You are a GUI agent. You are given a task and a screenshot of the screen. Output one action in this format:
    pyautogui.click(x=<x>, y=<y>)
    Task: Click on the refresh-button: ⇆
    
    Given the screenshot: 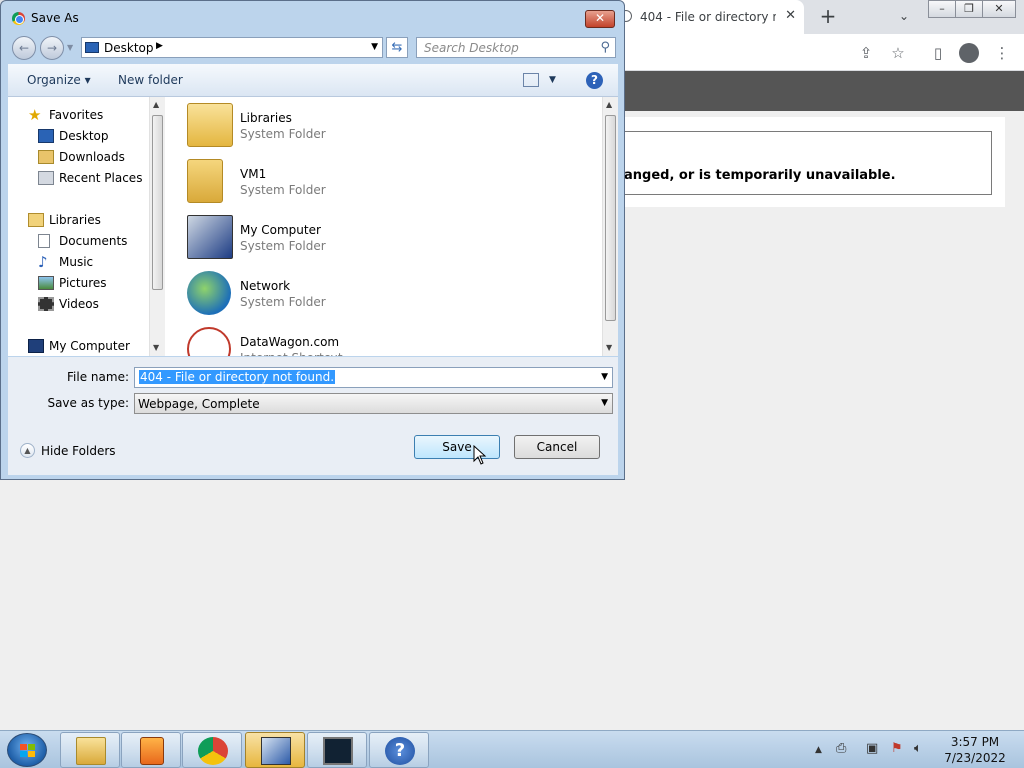 What is the action you would take?
    pyautogui.click(x=397, y=47)
    